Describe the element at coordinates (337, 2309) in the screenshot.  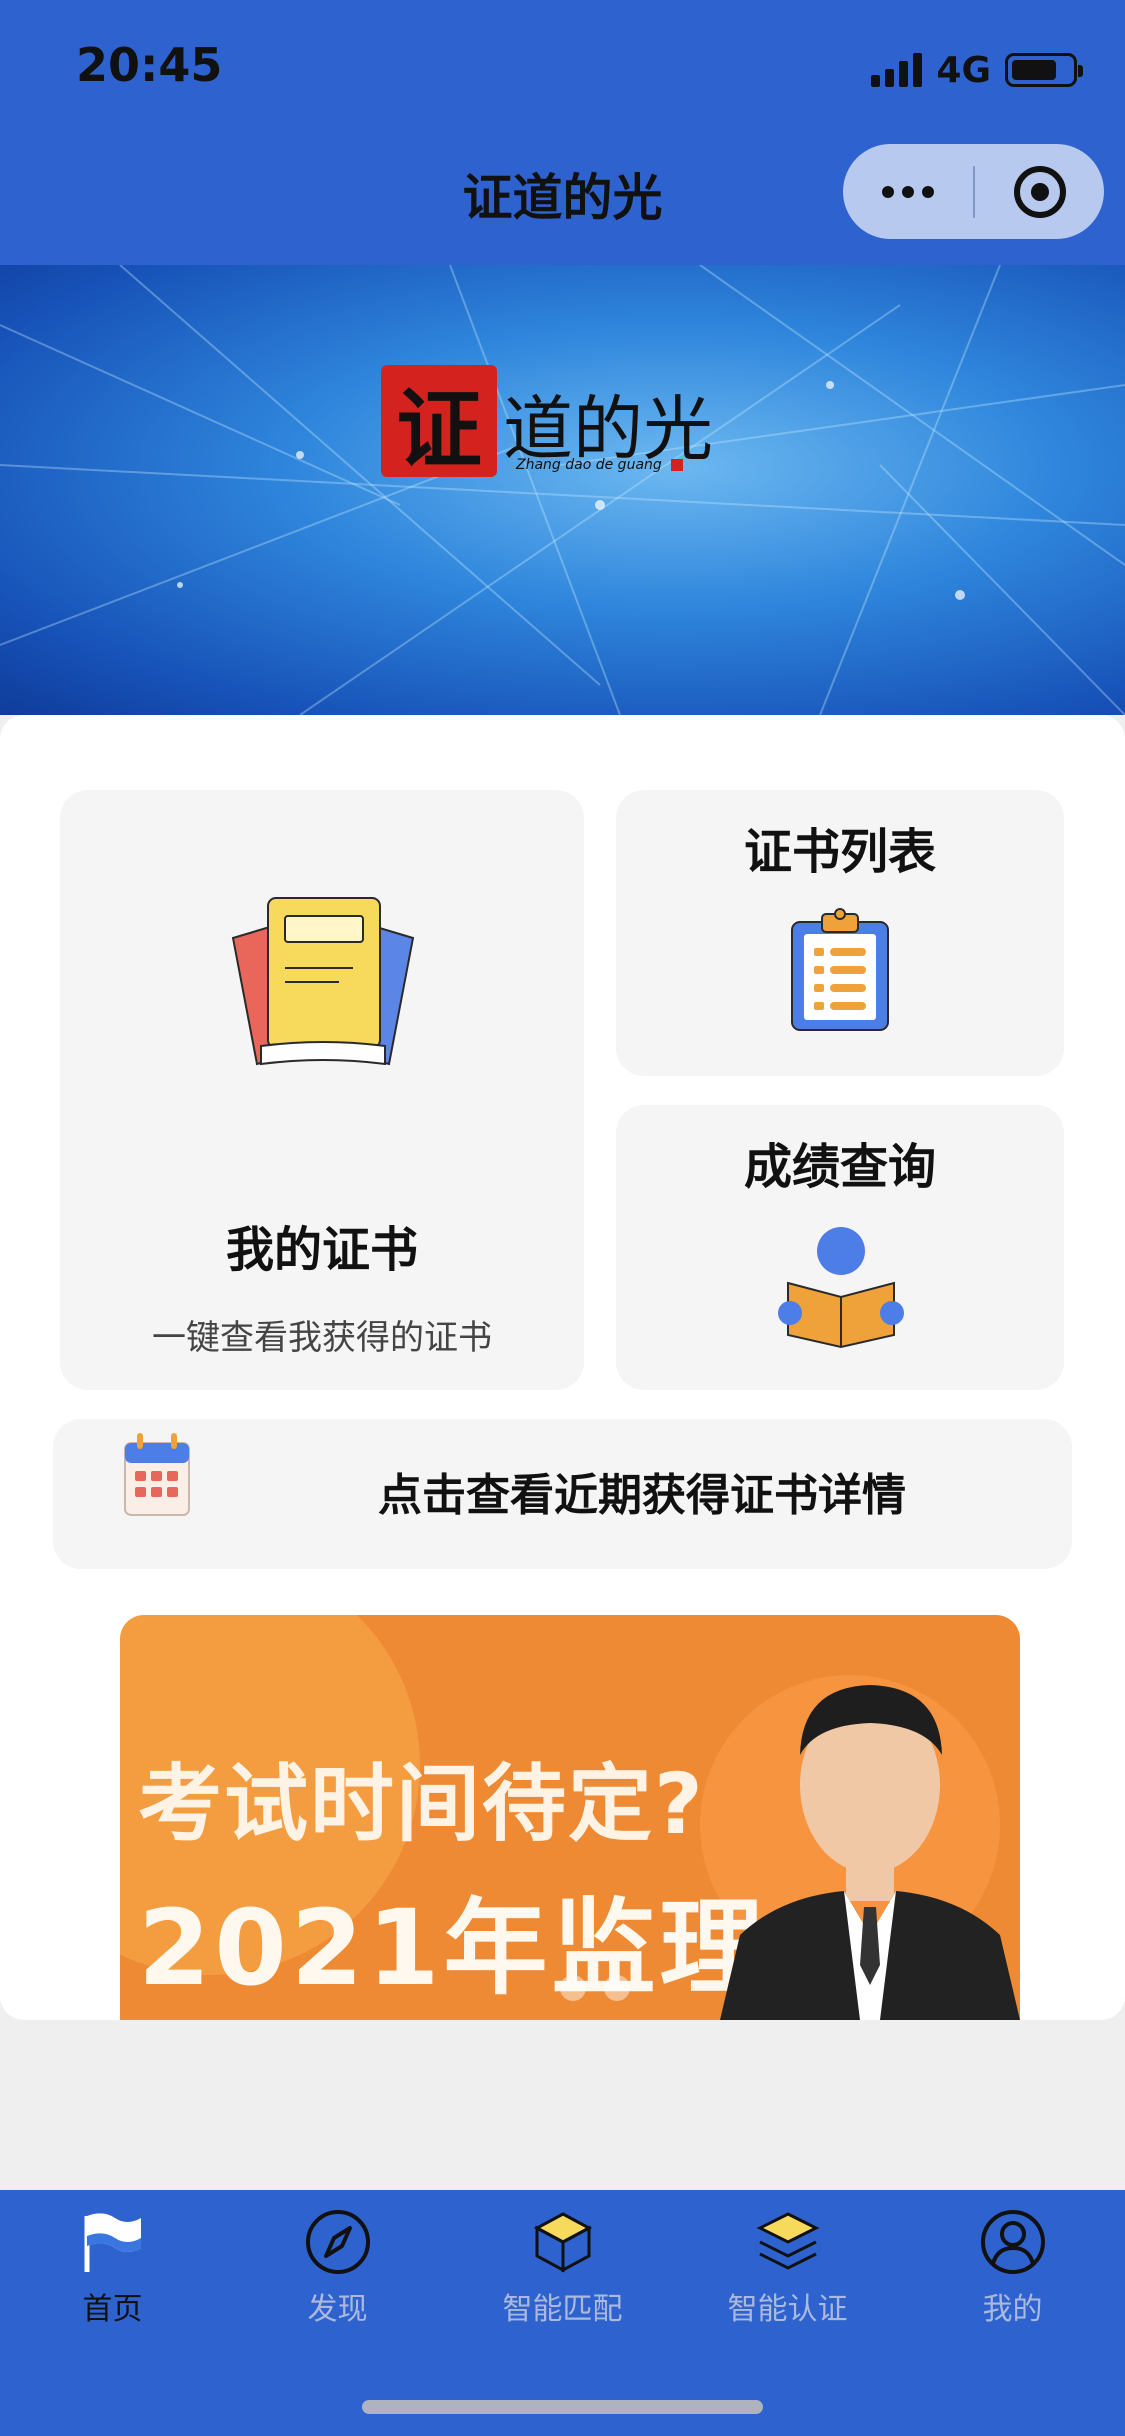
I see `tab-label: 发现` at that location.